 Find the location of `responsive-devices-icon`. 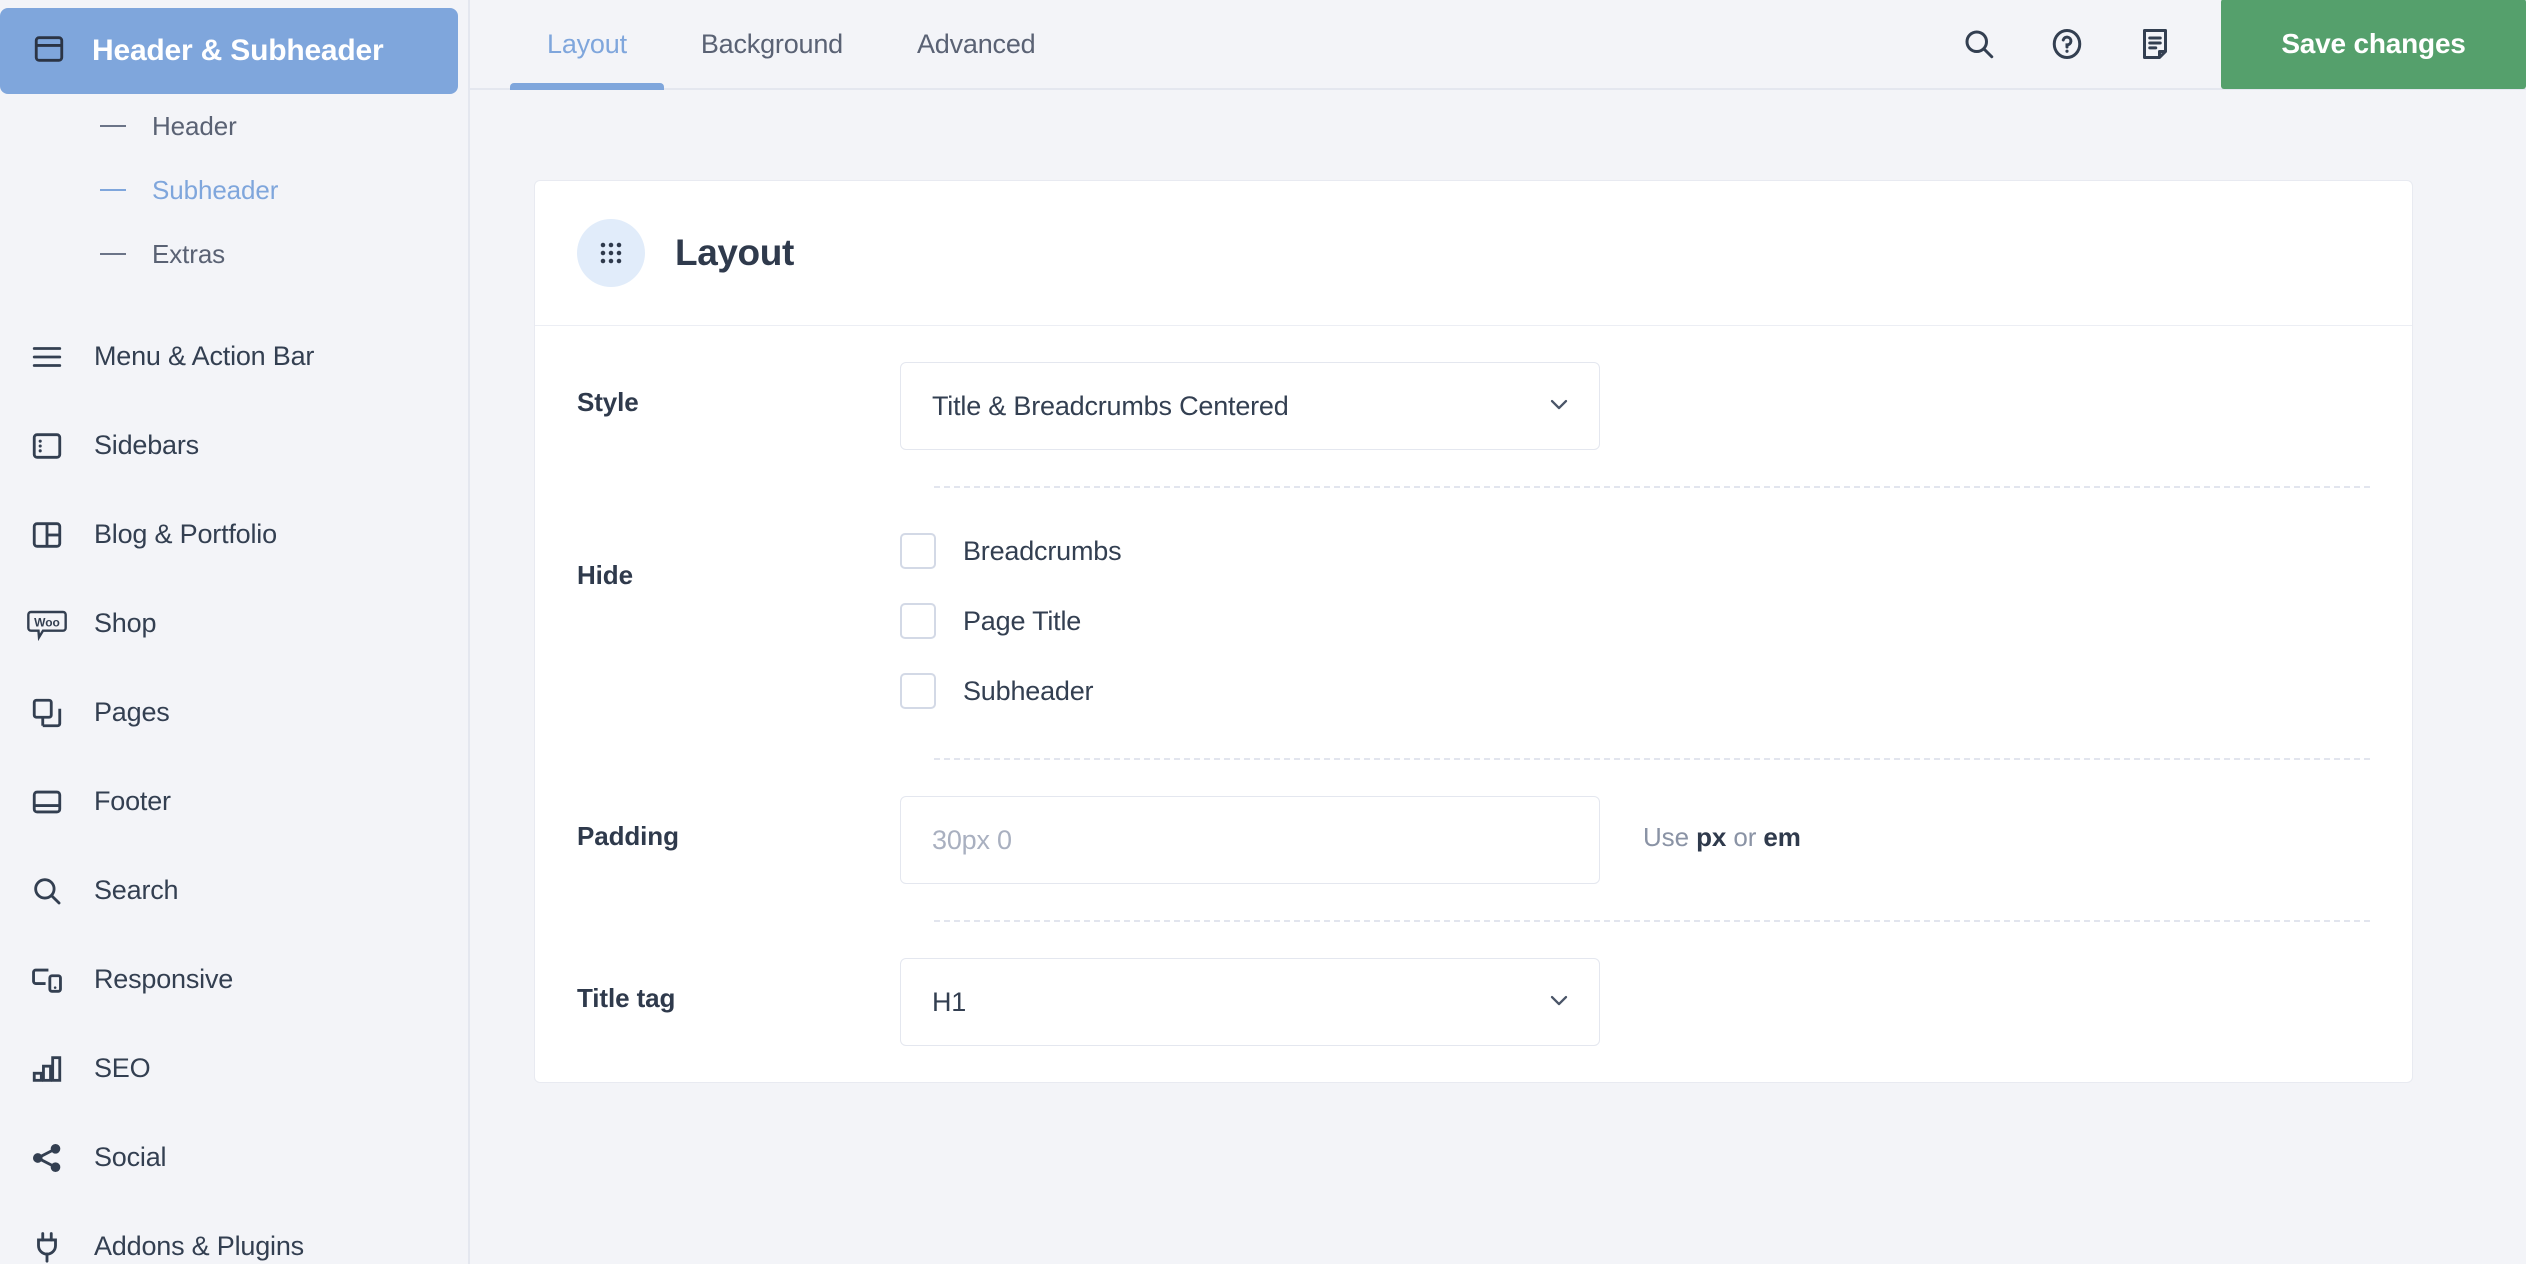

responsive-devices-icon is located at coordinates (47, 980).